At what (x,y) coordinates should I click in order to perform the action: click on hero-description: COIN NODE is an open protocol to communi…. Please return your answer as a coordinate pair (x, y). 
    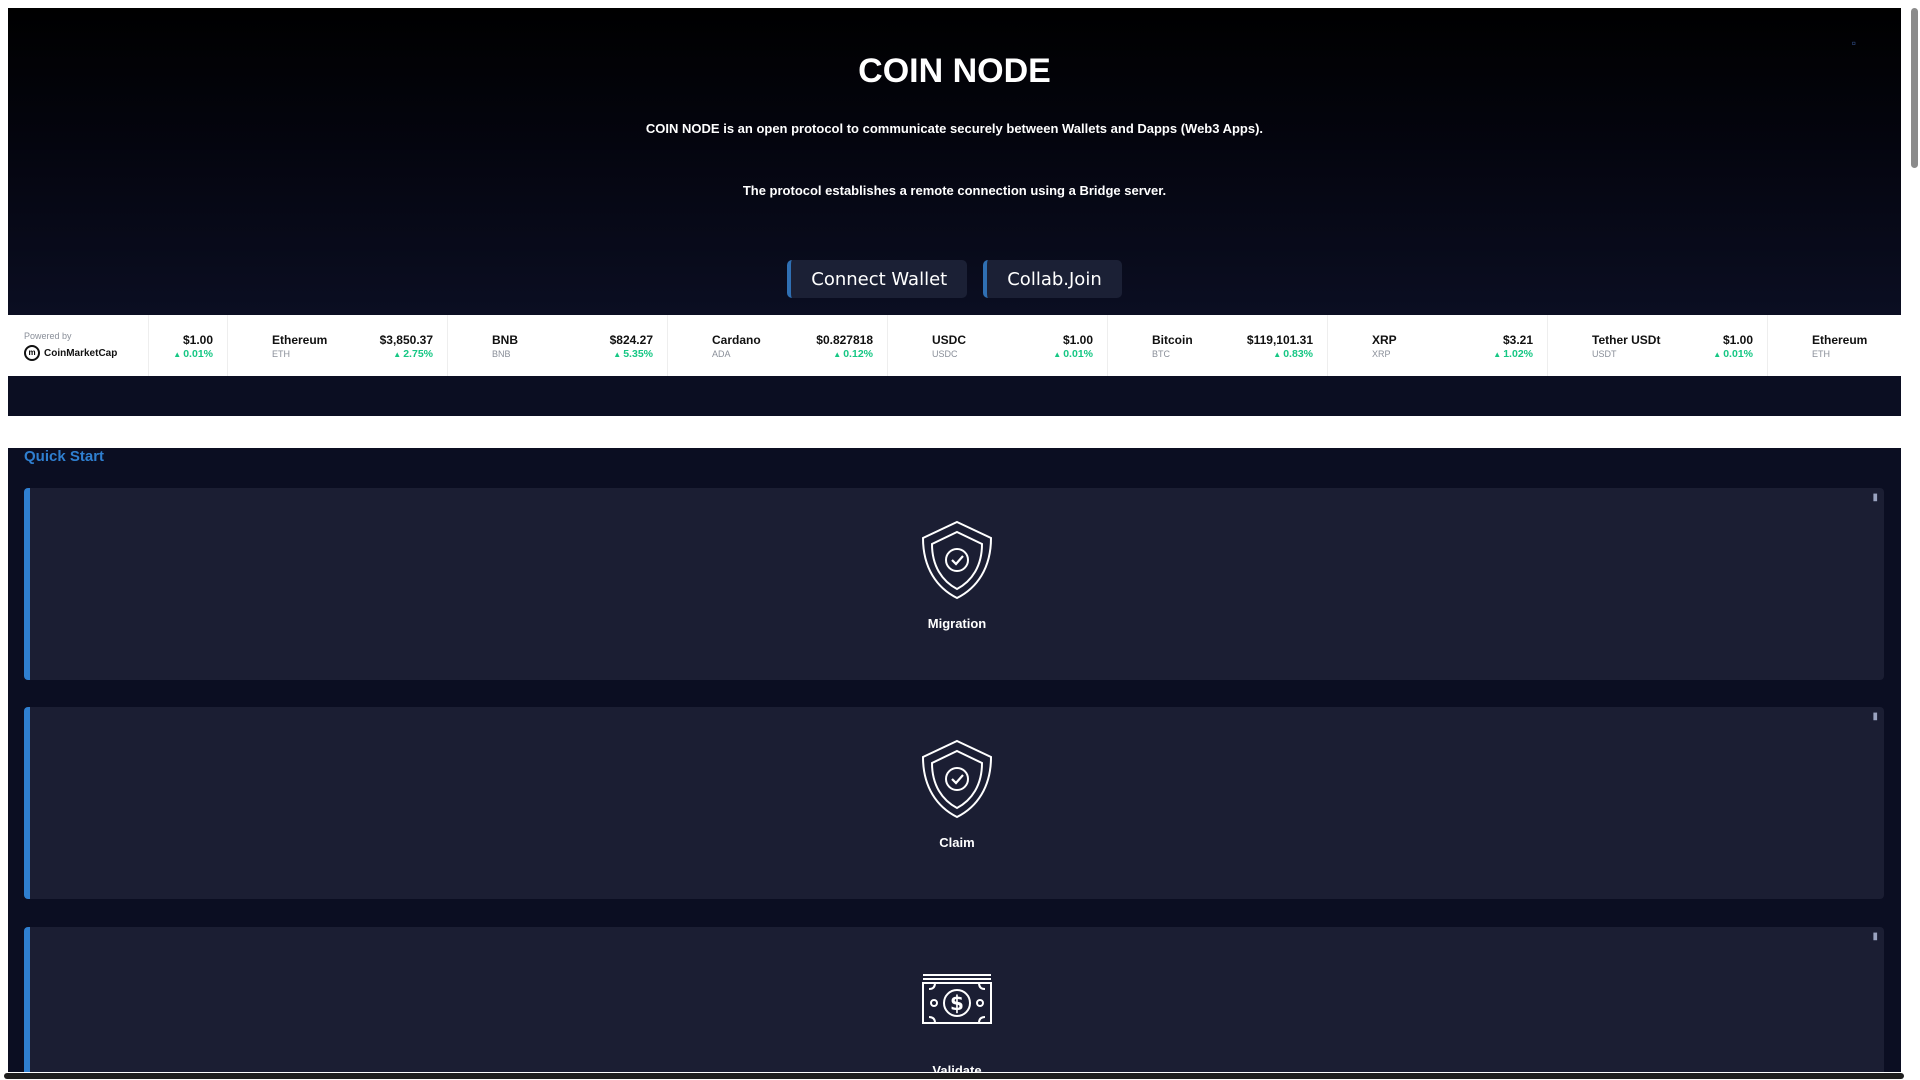
    Looking at the image, I should click on (954, 128).